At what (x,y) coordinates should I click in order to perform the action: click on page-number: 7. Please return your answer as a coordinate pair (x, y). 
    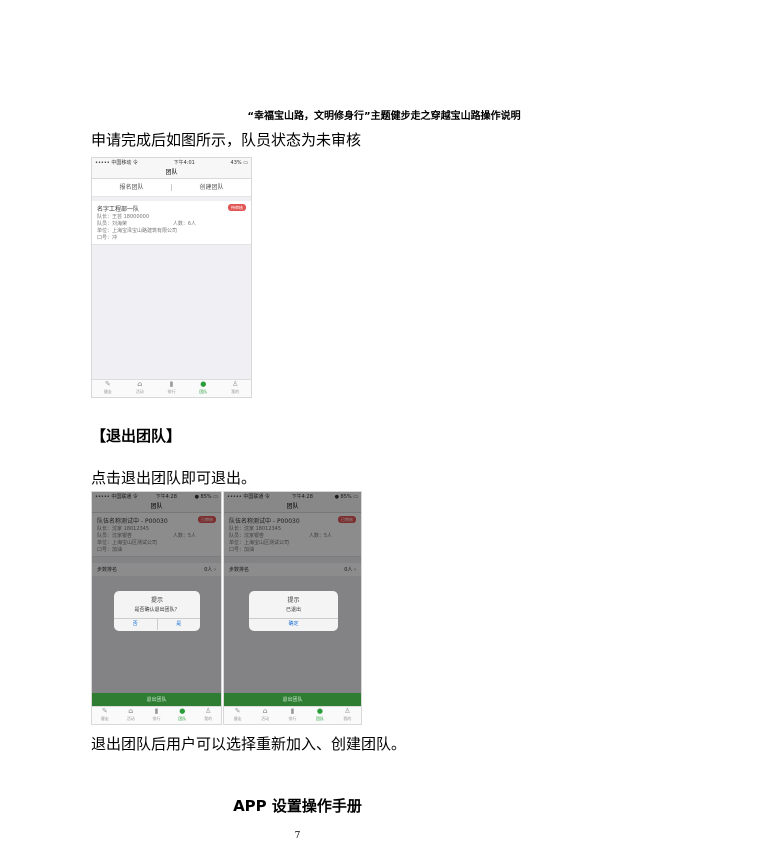
    Looking at the image, I should click on (297, 836).